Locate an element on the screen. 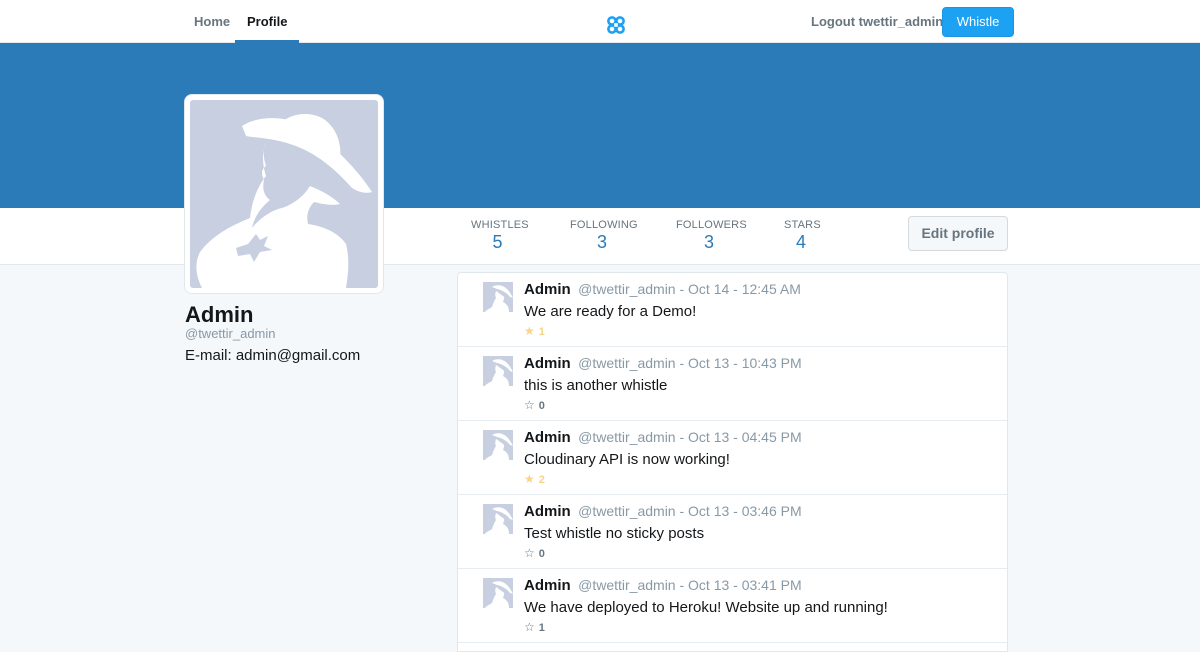 The image size is (1200, 652). stat-followers: FOLLOWERS 3 is located at coordinates (711, 236).